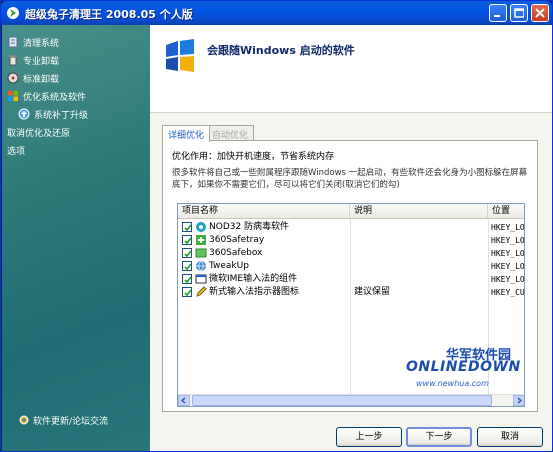 This screenshot has height=452, width=553. Describe the element at coordinates (201, 240) in the screenshot. I see `green-plus-icon` at that location.